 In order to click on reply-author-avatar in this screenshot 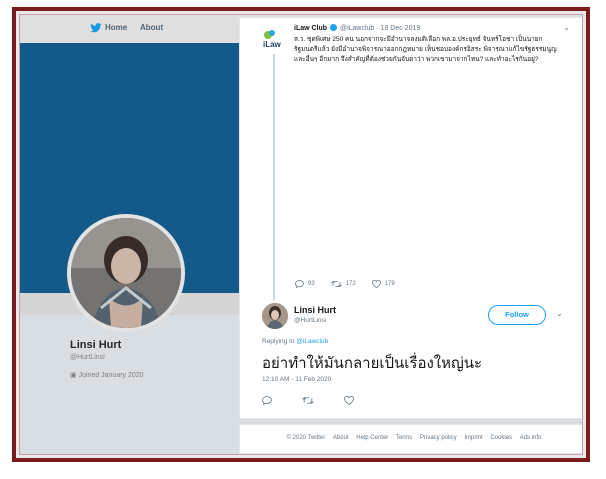, I will do `click(275, 316)`.